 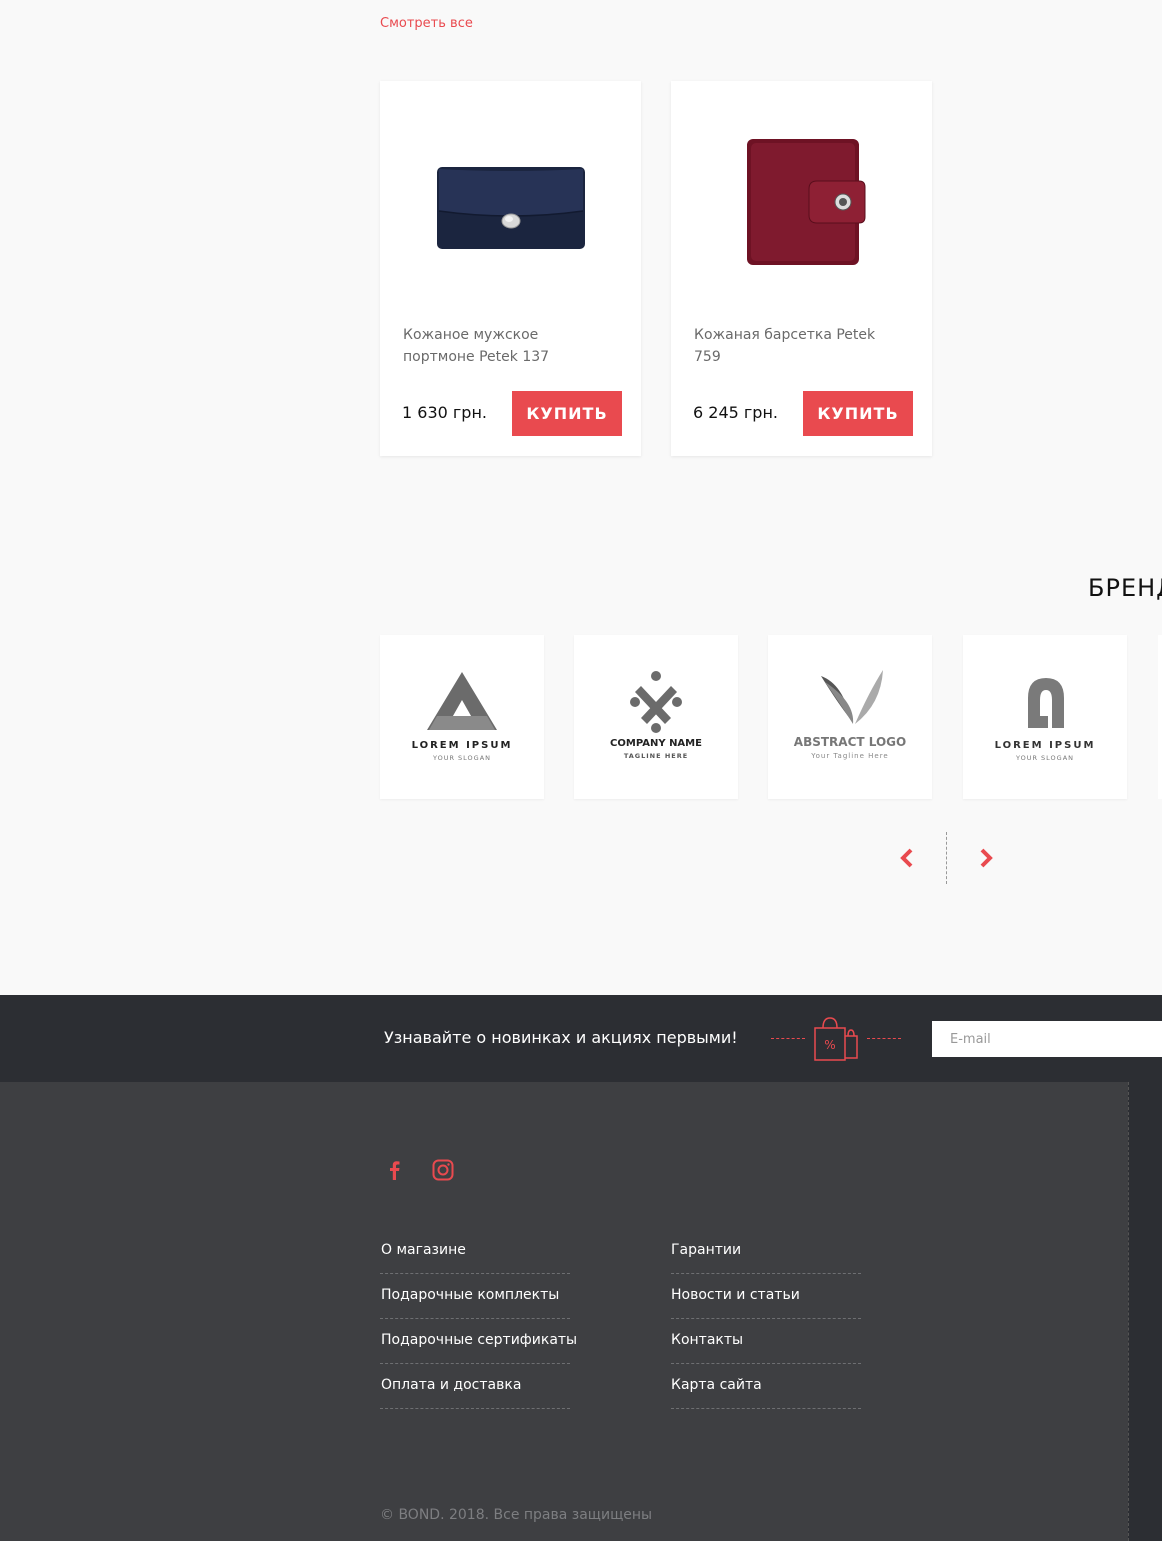 I want to click on footer-link-contacts: Контакты, so click(x=707, y=1348).